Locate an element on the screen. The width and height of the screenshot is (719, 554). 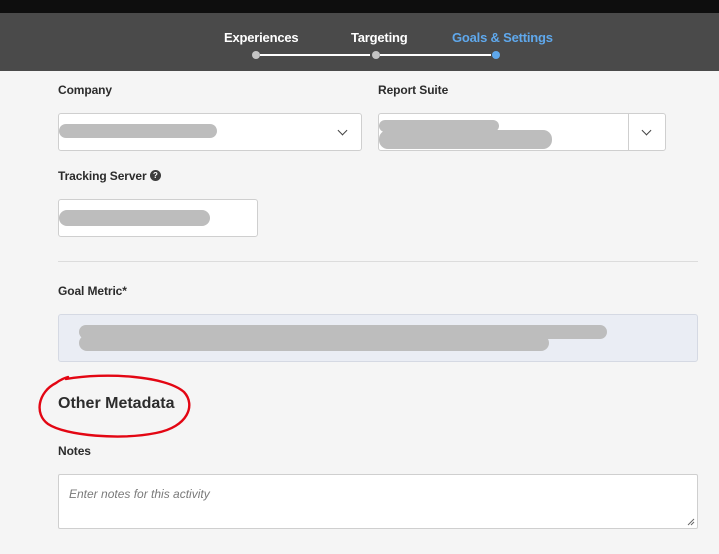
workflow-stepper: Experiences Targeting Goals & Settings is located at coordinates (359, 42).